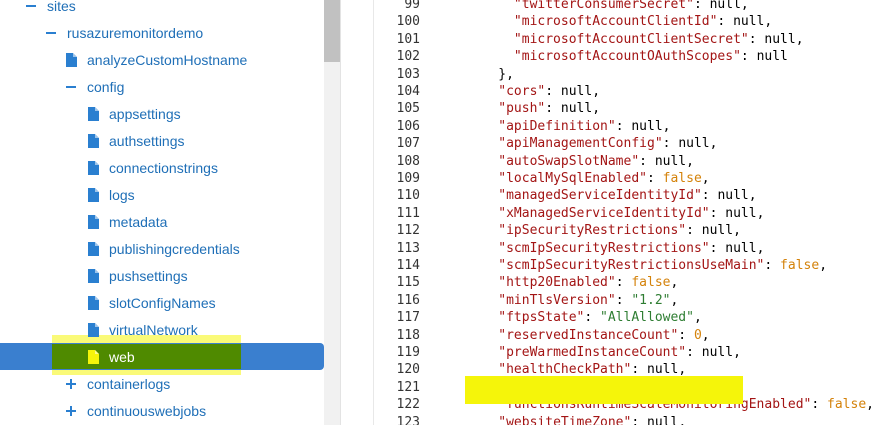  I want to click on line-number: 108, so click(408, 161).